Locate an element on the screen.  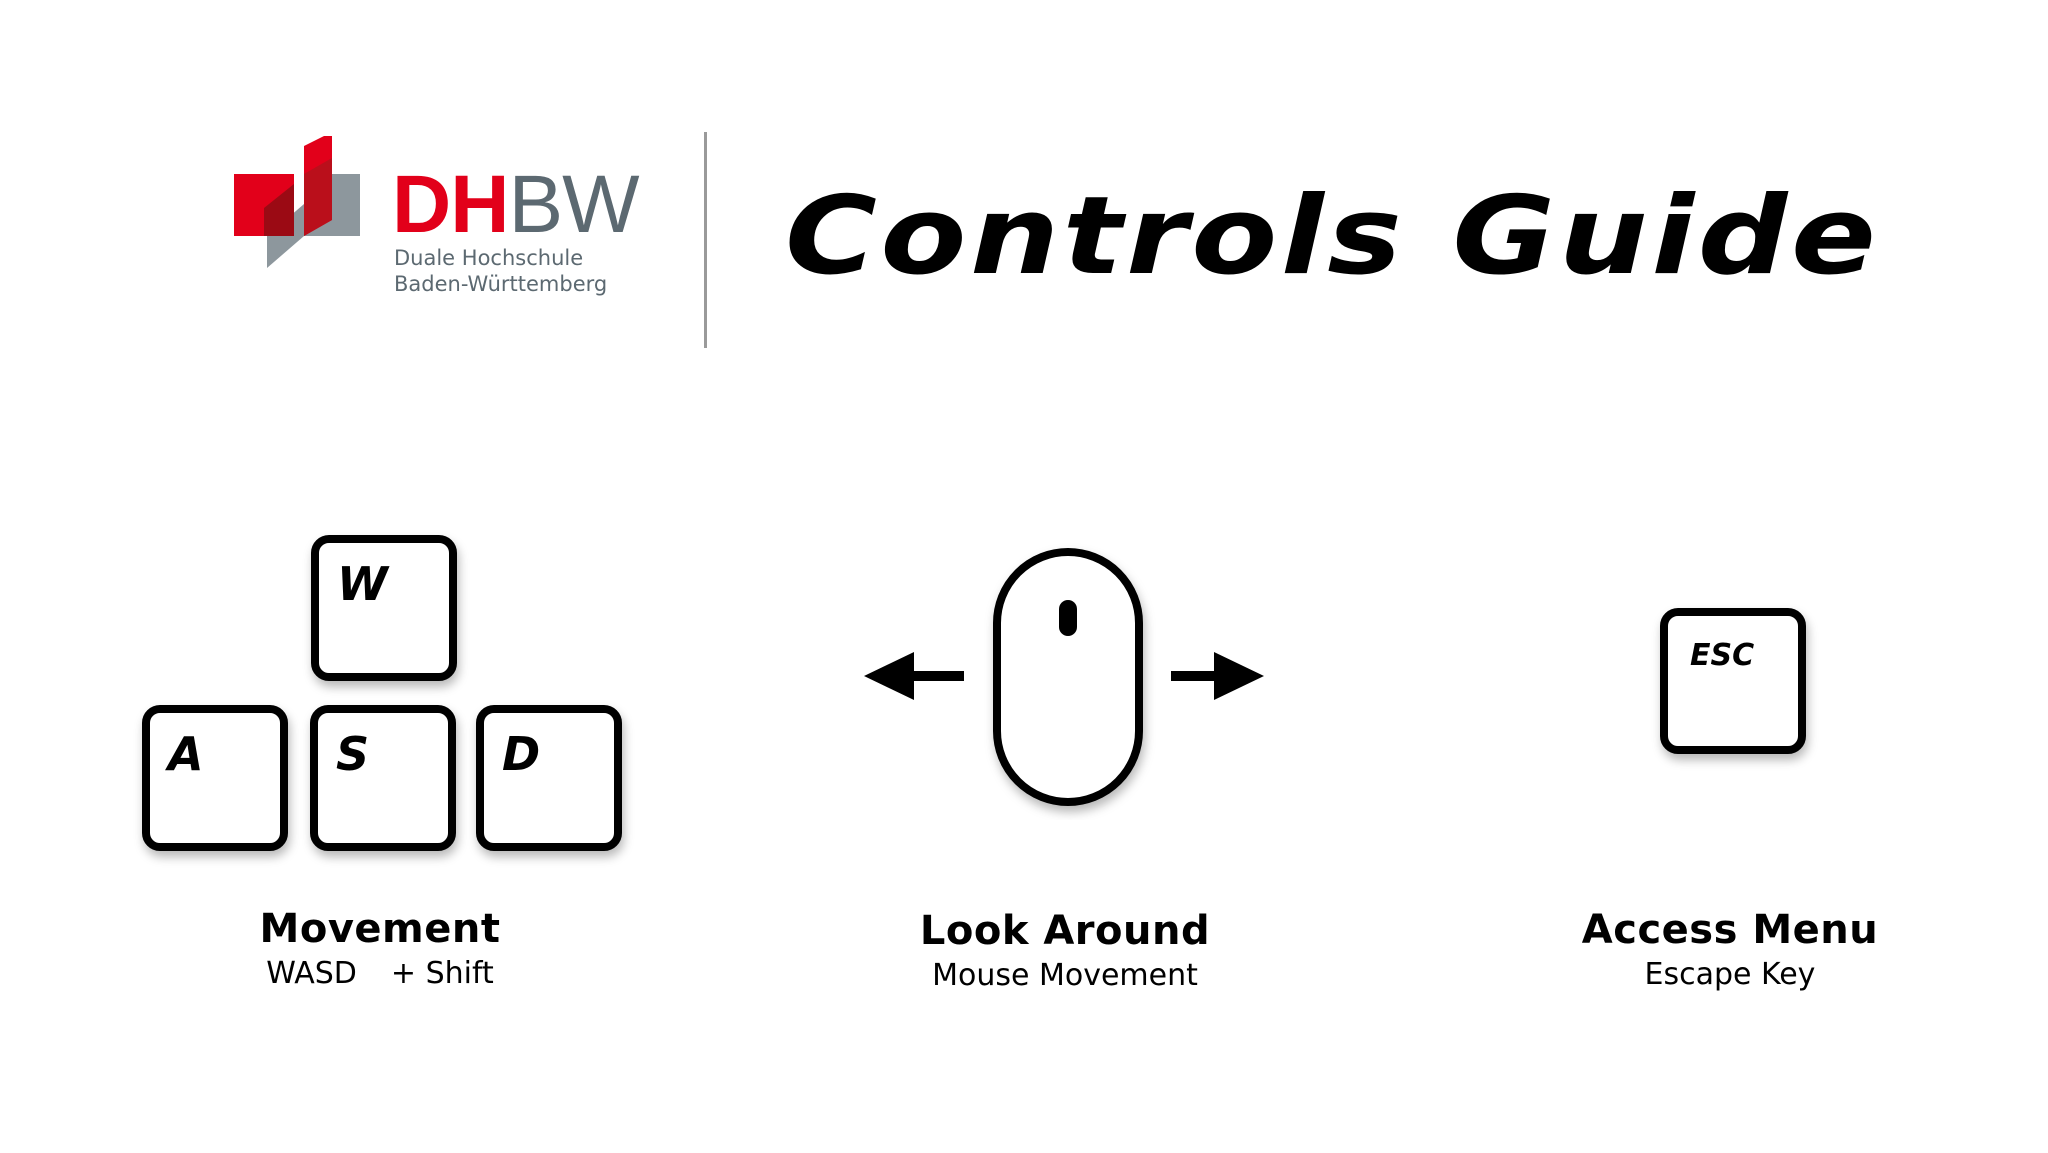
look-around-title: Look Around is located at coordinates (1065, 931).